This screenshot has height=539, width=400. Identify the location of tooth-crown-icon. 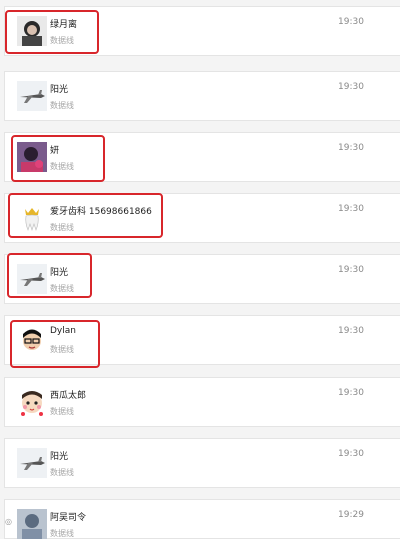
(32, 218).